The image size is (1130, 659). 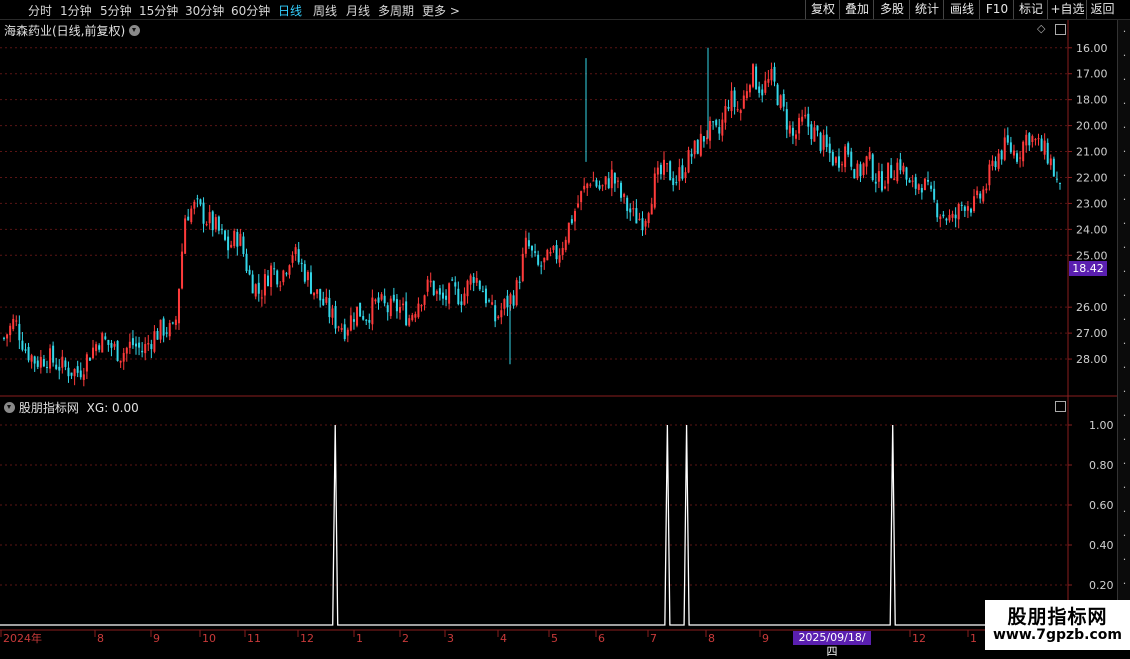 What do you see at coordinates (1041, 28) in the screenshot?
I see `diamond-icon: ◇` at bounding box center [1041, 28].